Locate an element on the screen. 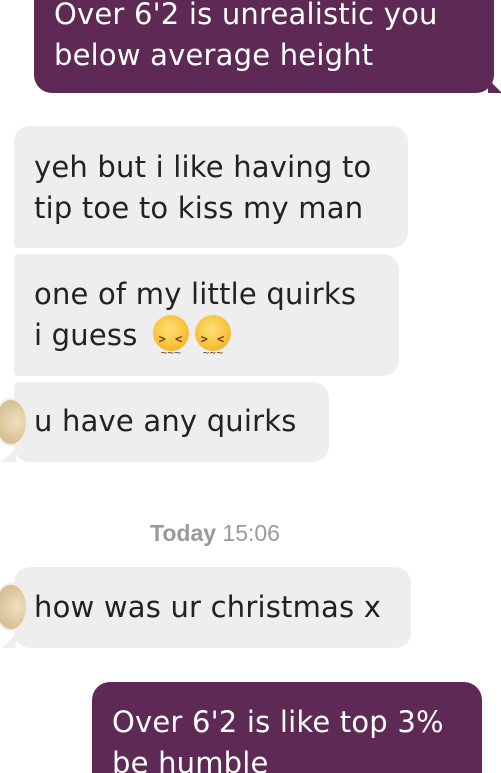 The height and width of the screenshot is (773, 501). message-line: how was ur christmas x is located at coordinates (208, 607).